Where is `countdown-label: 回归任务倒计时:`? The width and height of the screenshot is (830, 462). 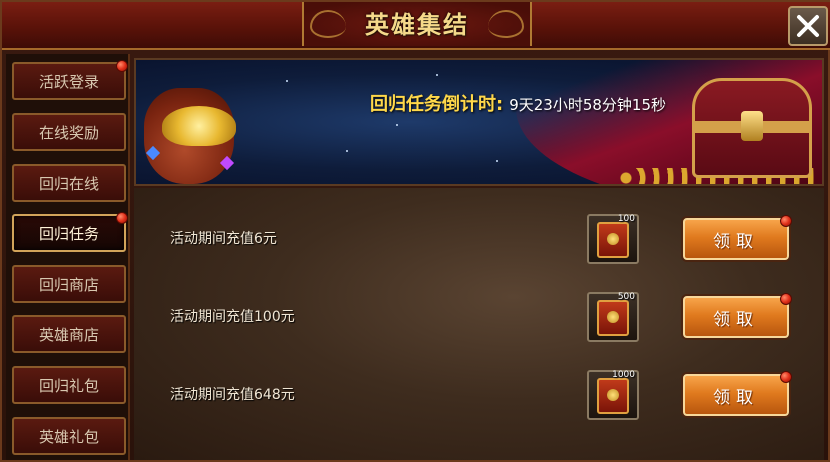 countdown-label: 回归任务倒计时: is located at coordinates (437, 104).